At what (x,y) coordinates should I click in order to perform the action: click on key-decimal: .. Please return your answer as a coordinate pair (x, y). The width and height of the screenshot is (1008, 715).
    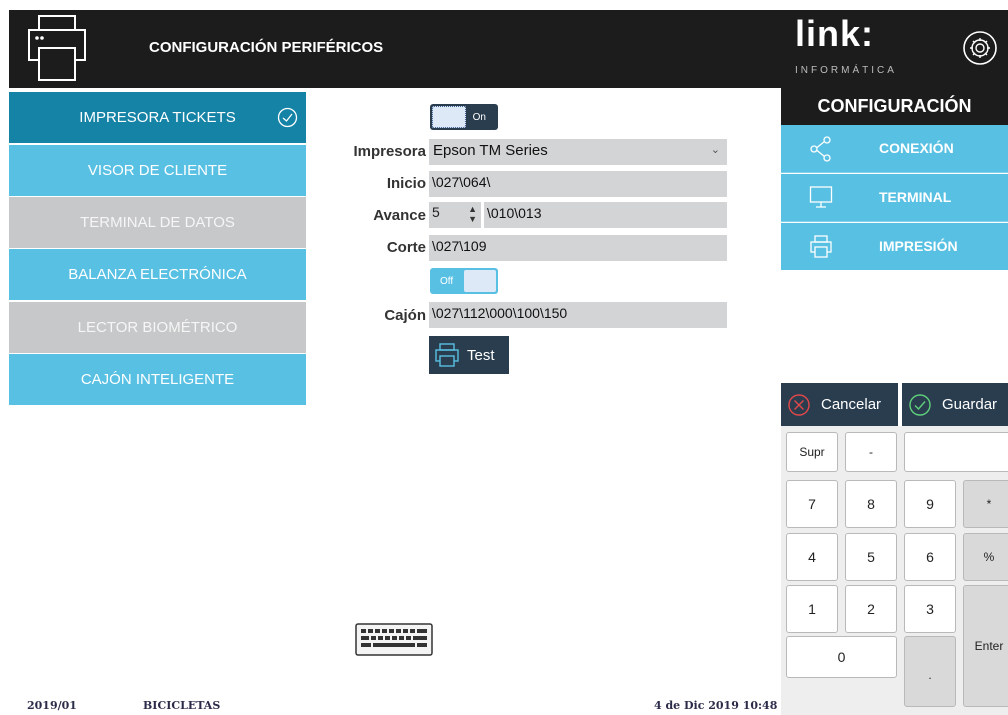
    Looking at the image, I should click on (930, 671).